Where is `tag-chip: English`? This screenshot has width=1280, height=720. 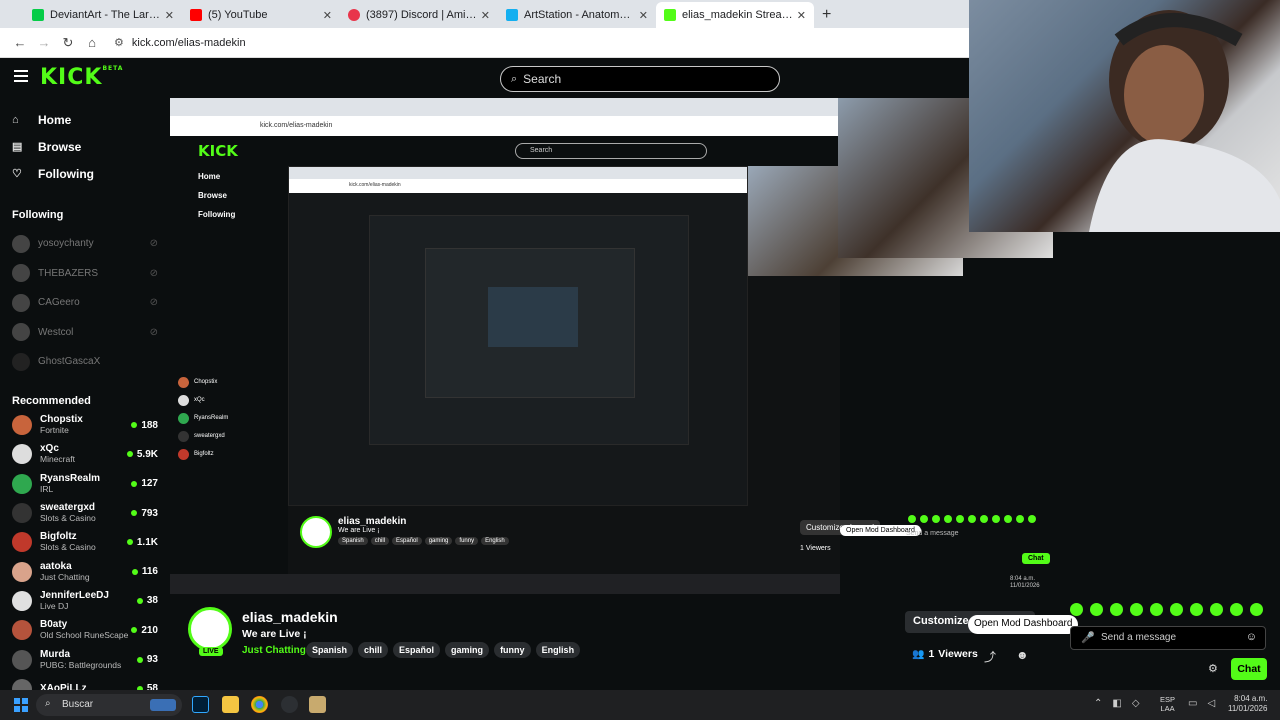
tag-chip: English is located at coordinates (558, 650).